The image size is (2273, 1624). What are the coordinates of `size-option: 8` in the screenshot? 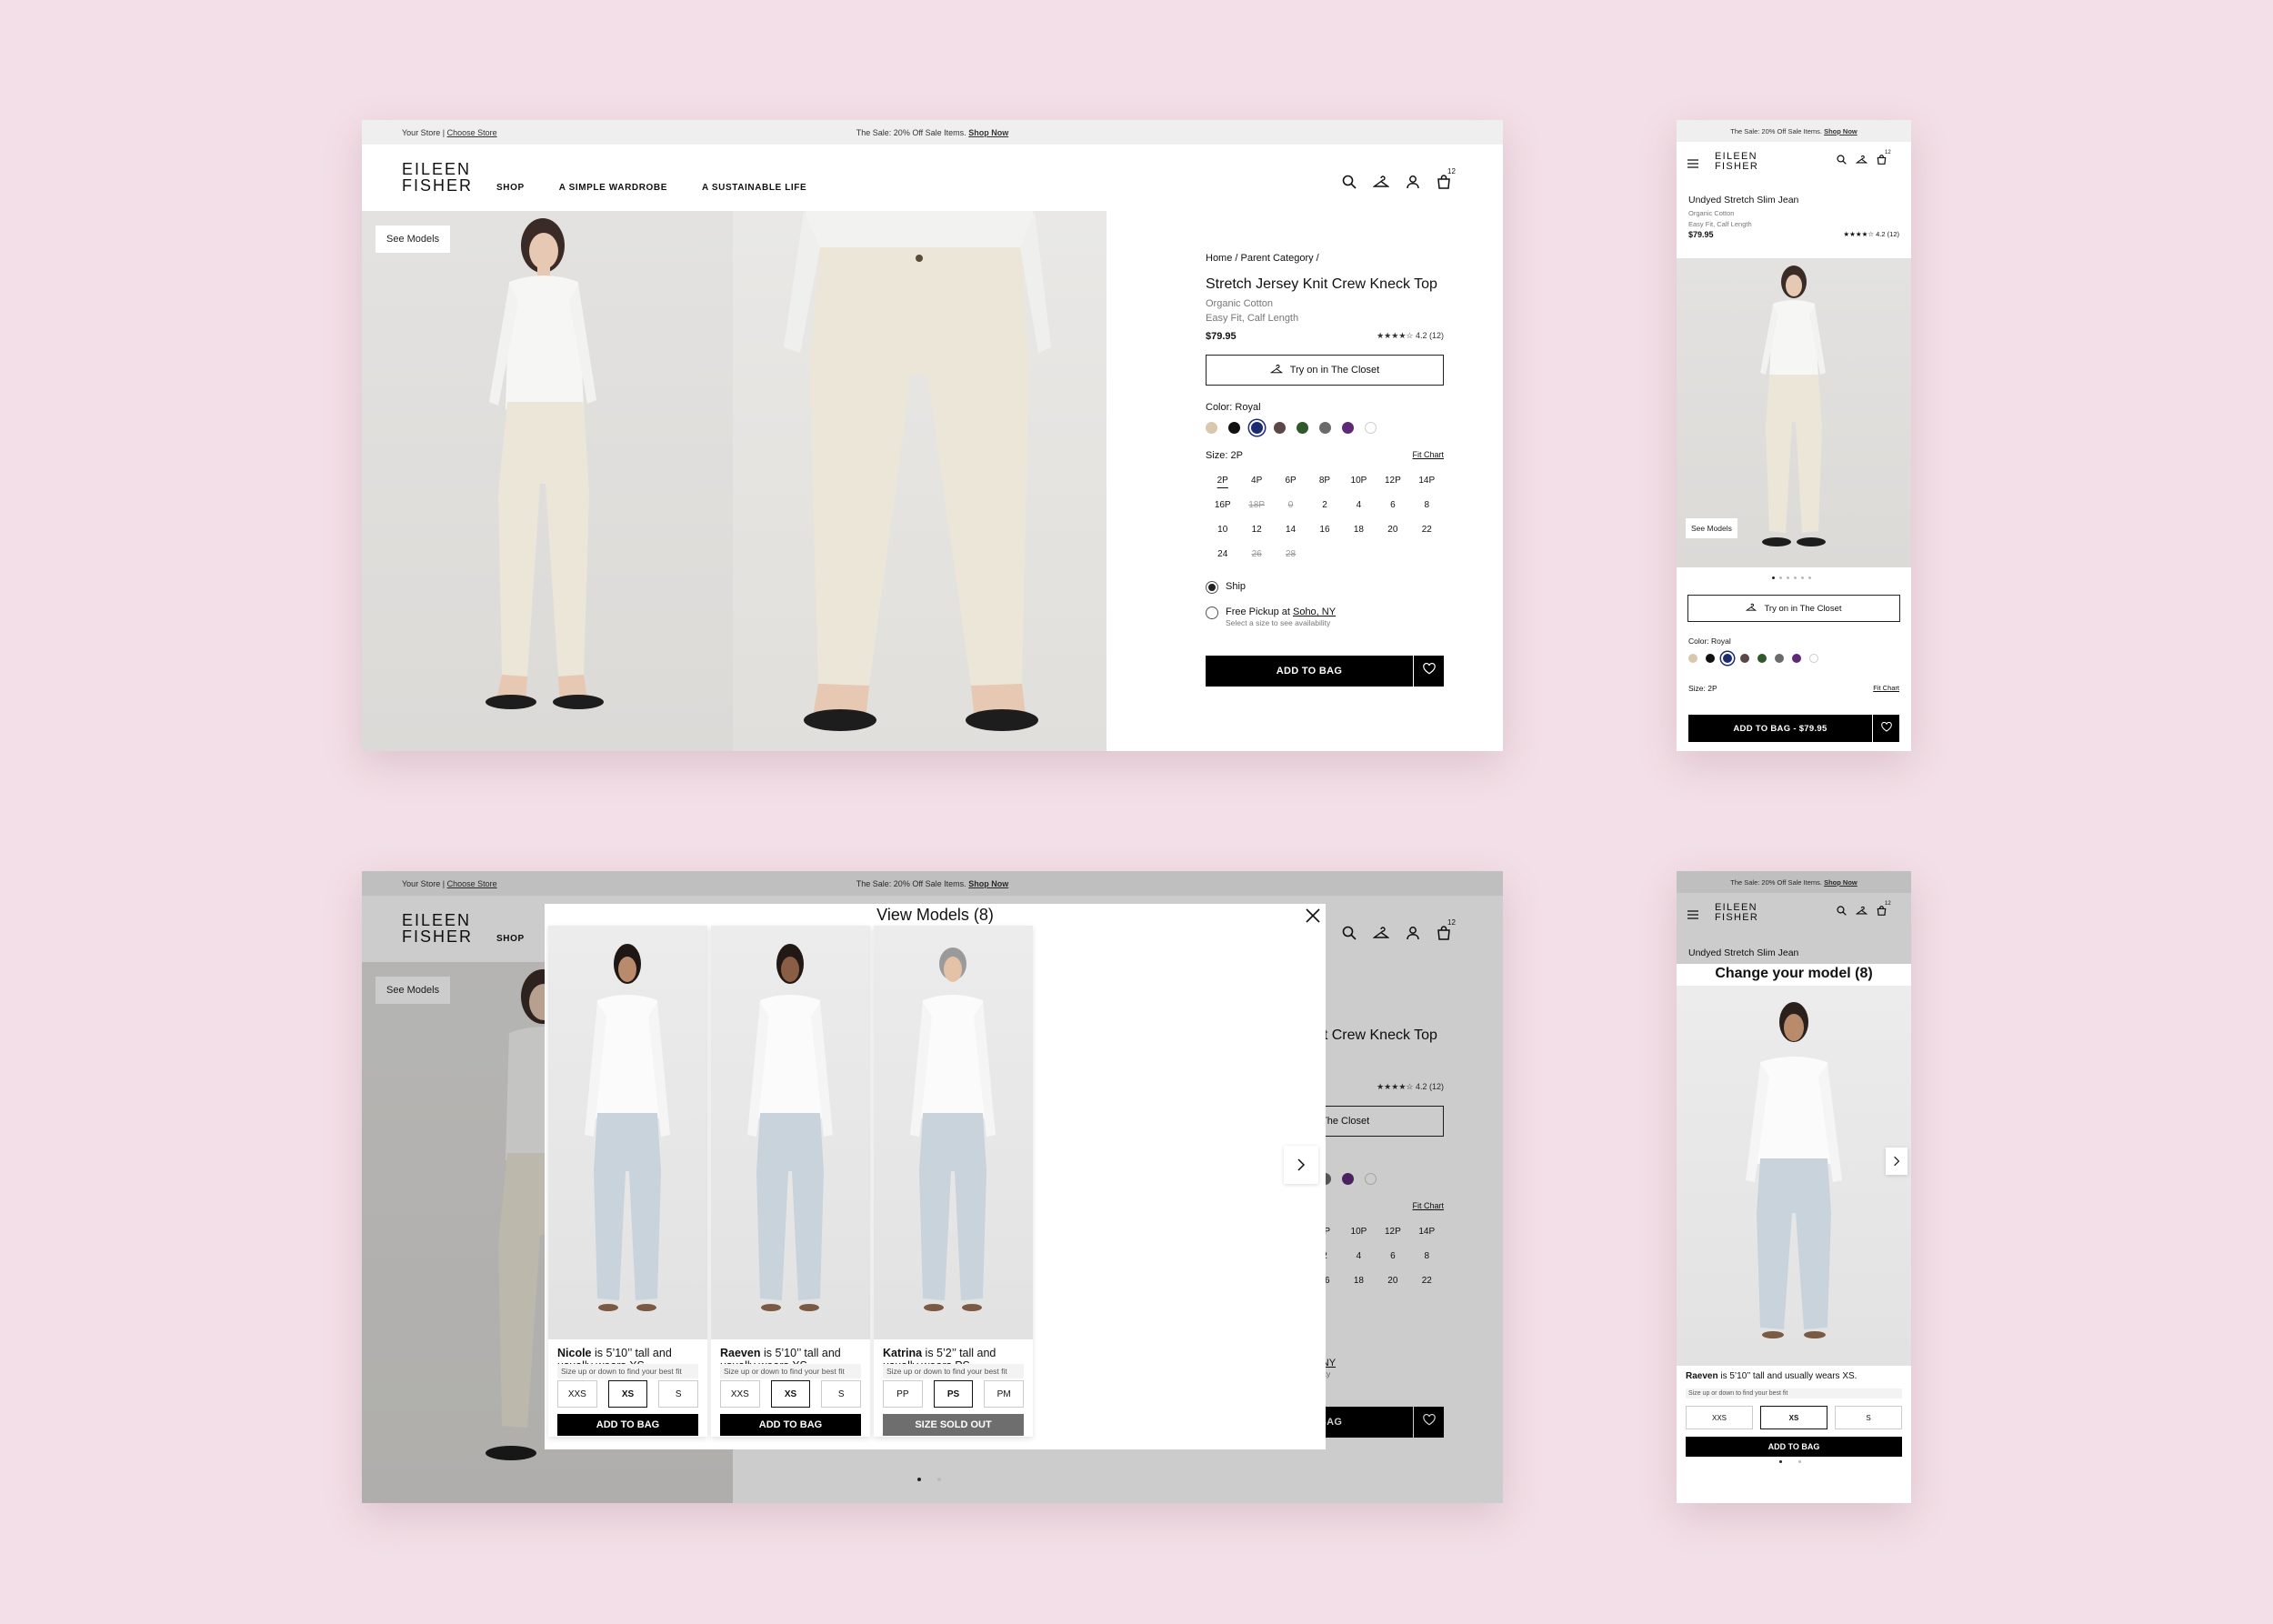 It's located at (1427, 505).